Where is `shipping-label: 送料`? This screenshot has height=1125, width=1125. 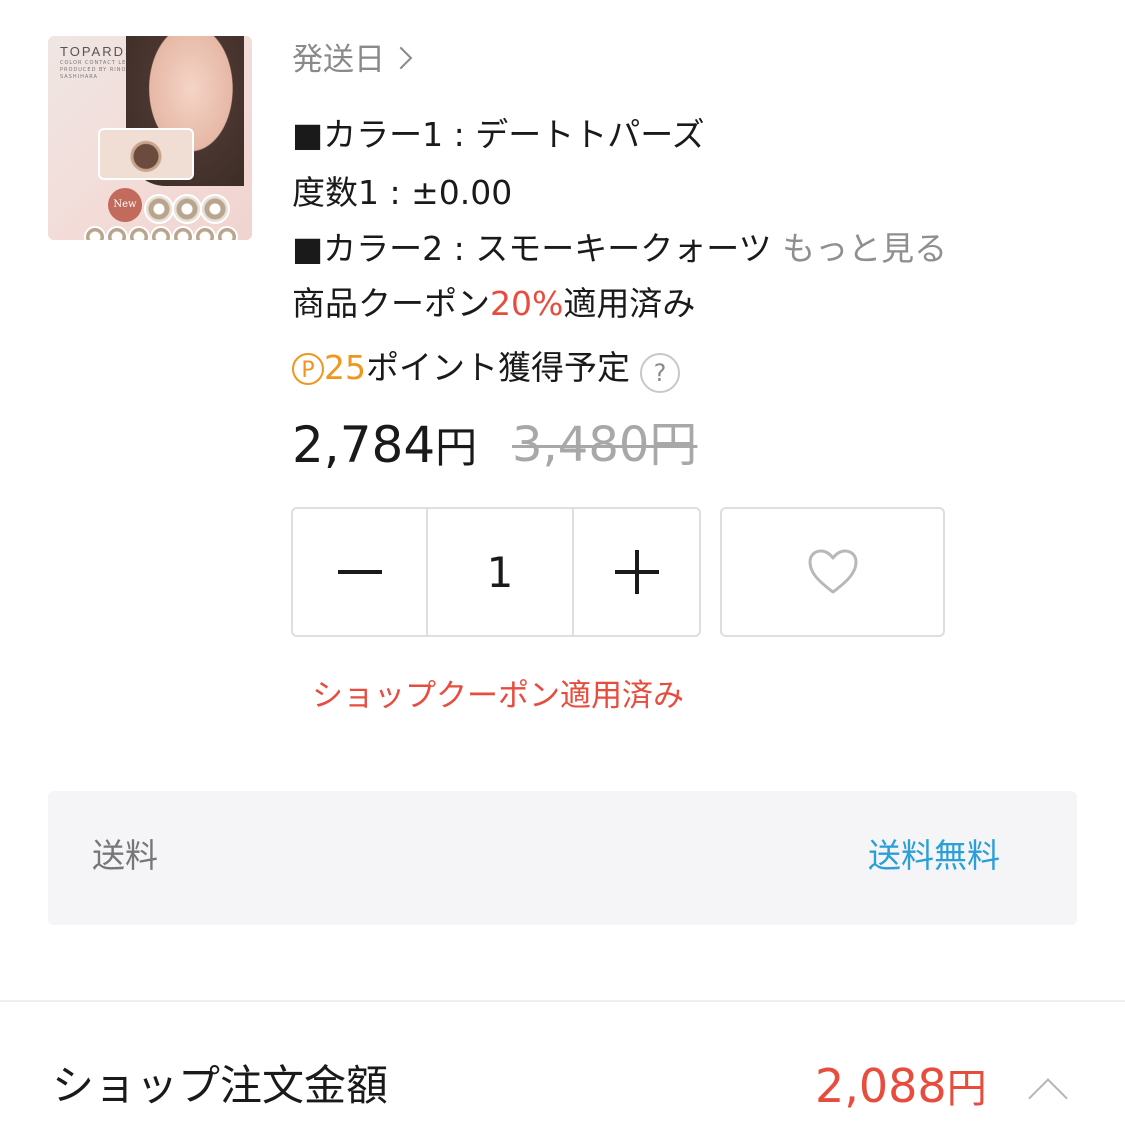
shipping-label: 送料 is located at coordinates (125, 855).